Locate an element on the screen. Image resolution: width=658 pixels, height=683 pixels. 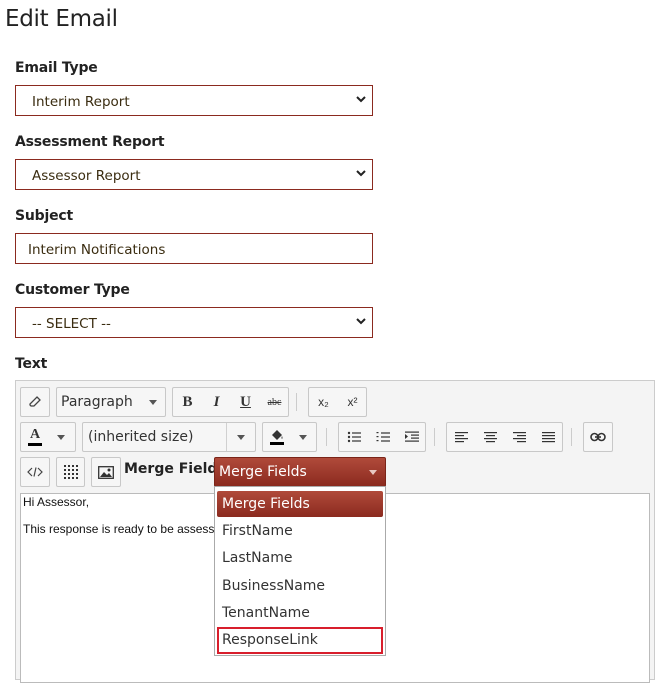
content-line-2: This response is ready to be assesse is located at coordinates (122, 529).